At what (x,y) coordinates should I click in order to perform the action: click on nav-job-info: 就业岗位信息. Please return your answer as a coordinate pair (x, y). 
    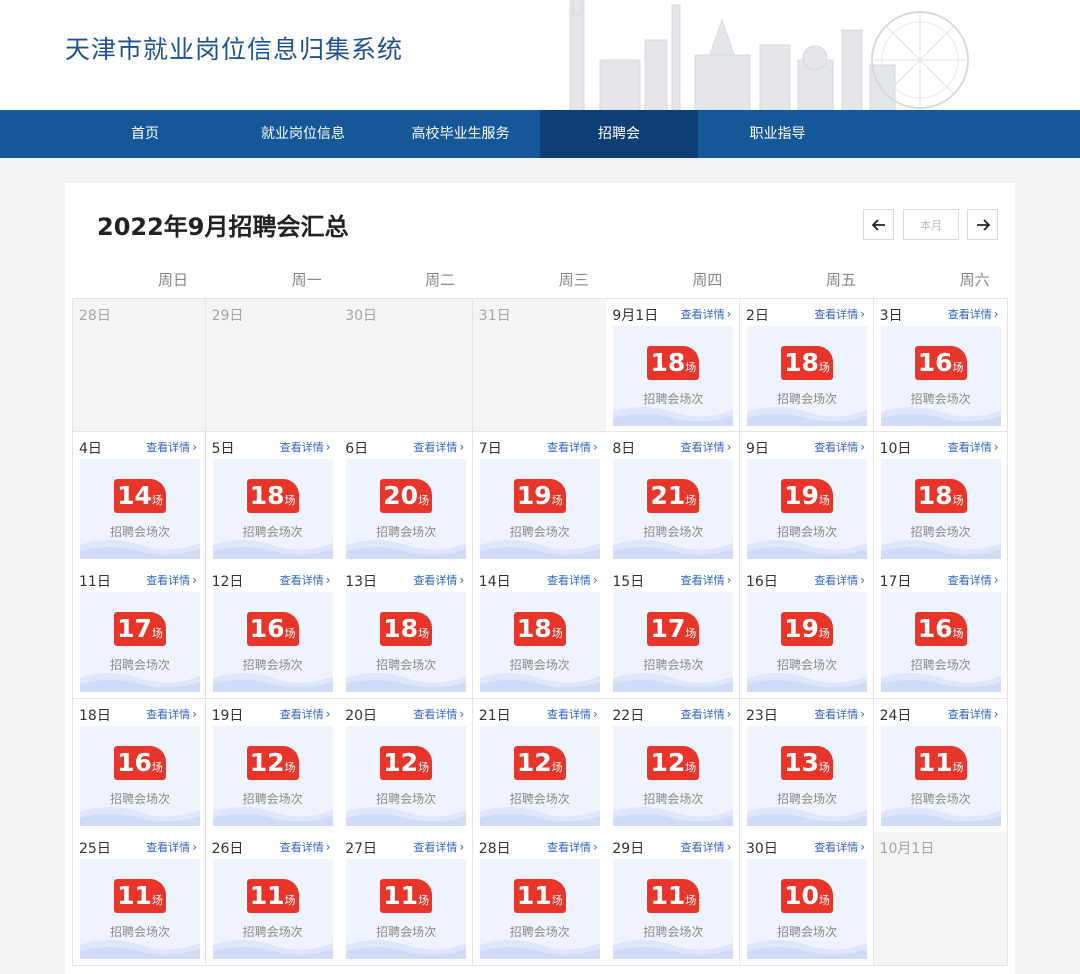
    Looking at the image, I should click on (303, 134).